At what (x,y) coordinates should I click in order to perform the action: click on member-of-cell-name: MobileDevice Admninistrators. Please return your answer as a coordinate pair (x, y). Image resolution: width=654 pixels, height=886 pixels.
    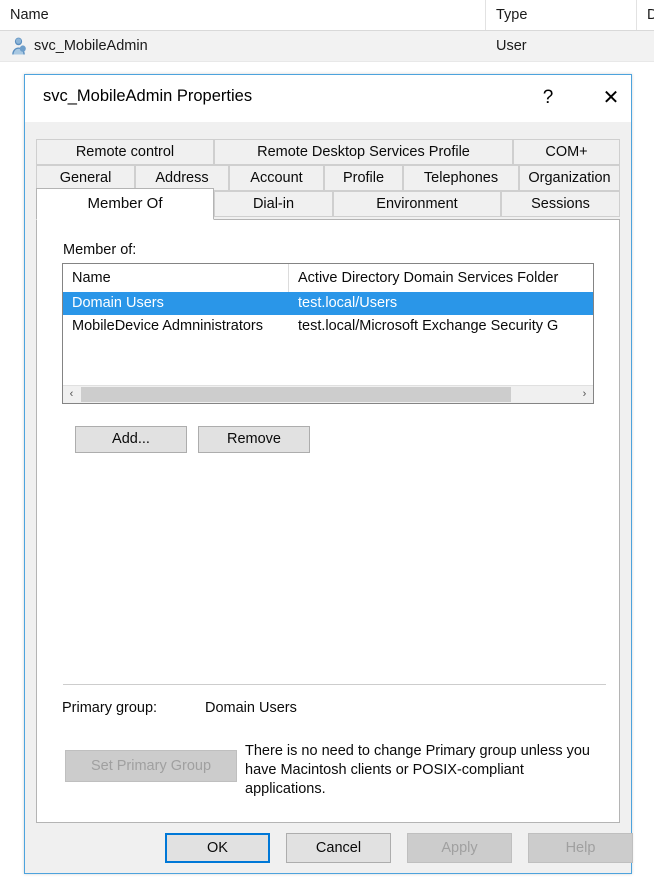
    Looking at the image, I should click on (167, 326).